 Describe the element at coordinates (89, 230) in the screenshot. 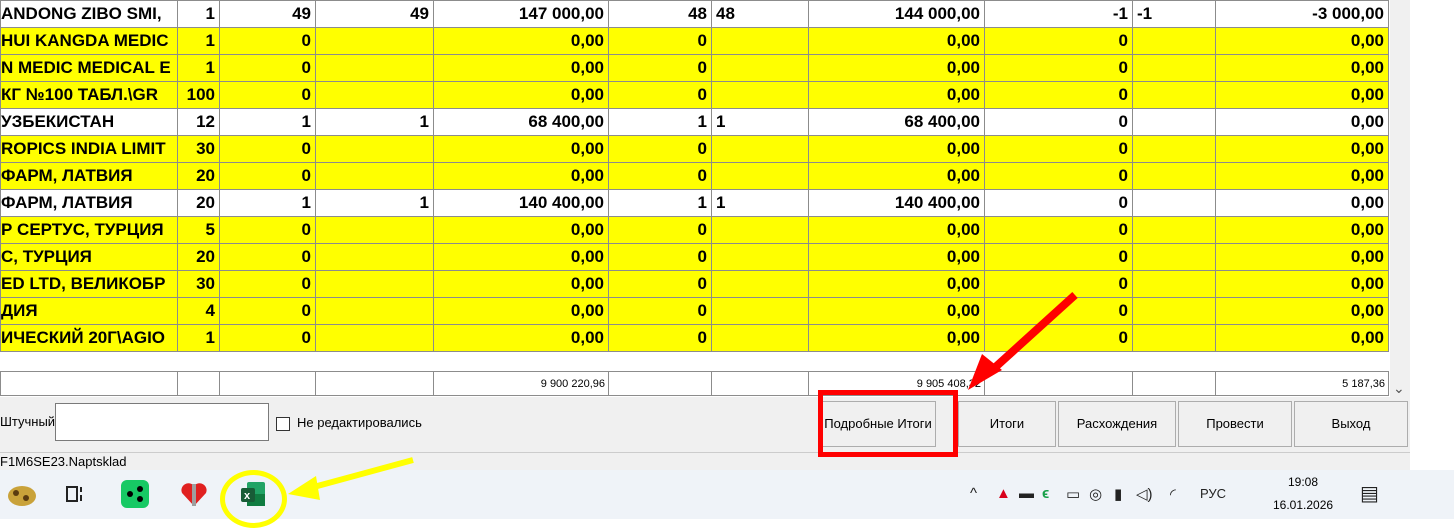

I see `cell-name: Р СЕРТУС, ТУРЦИЯ` at that location.